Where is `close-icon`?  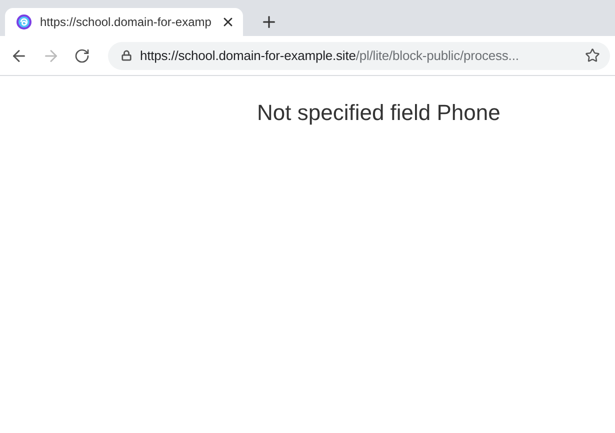
close-icon is located at coordinates (228, 22).